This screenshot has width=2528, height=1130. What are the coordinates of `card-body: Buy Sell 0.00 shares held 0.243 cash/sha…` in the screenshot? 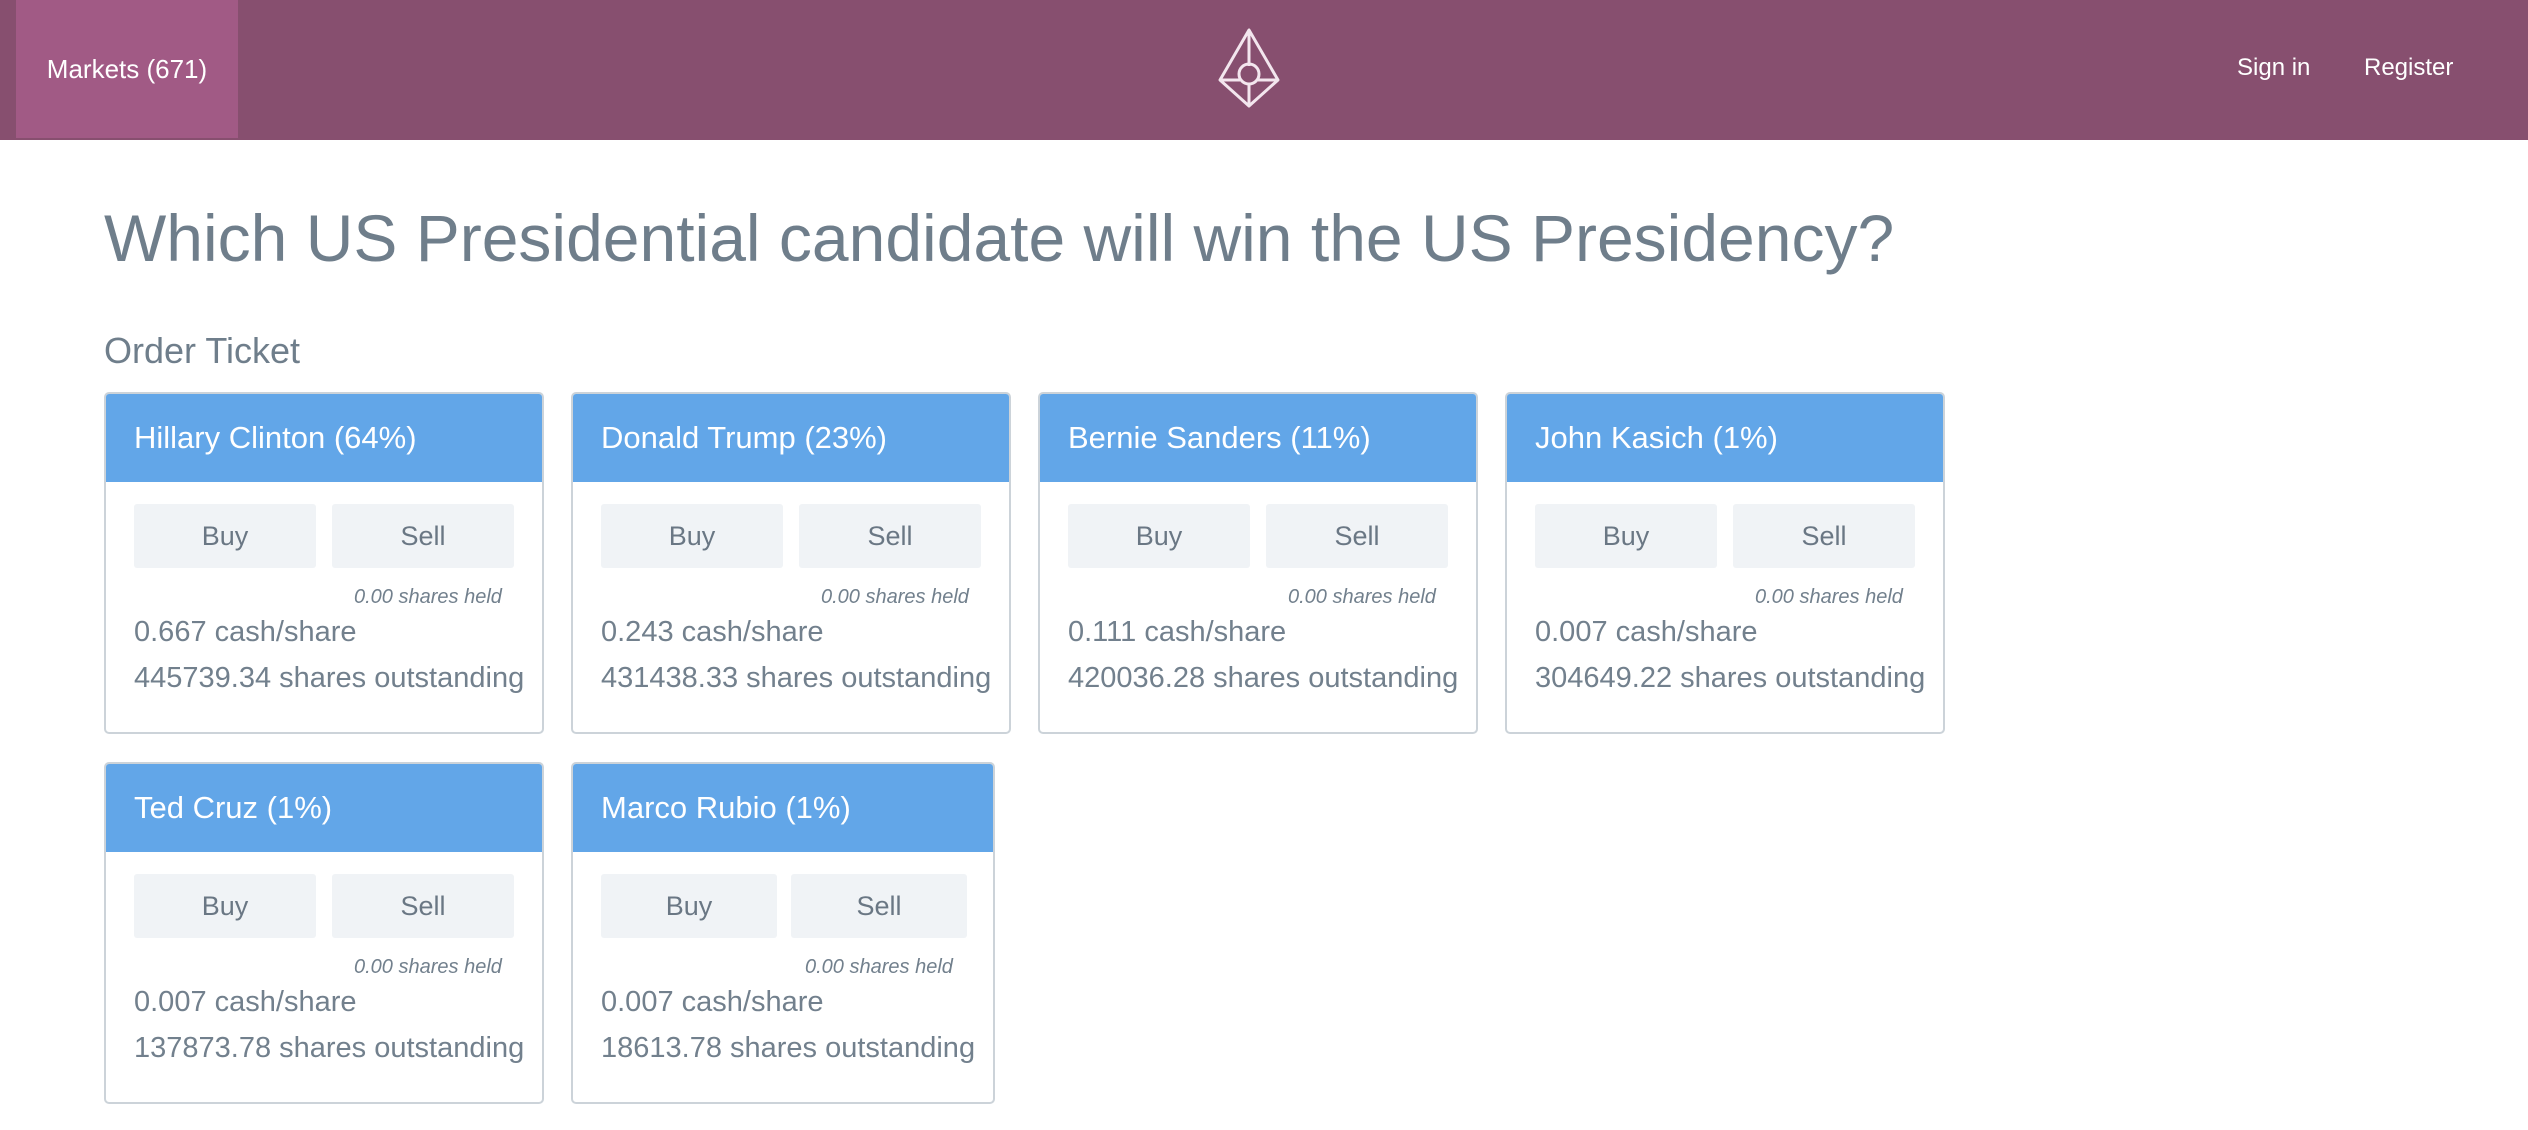 It's located at (791, 607).